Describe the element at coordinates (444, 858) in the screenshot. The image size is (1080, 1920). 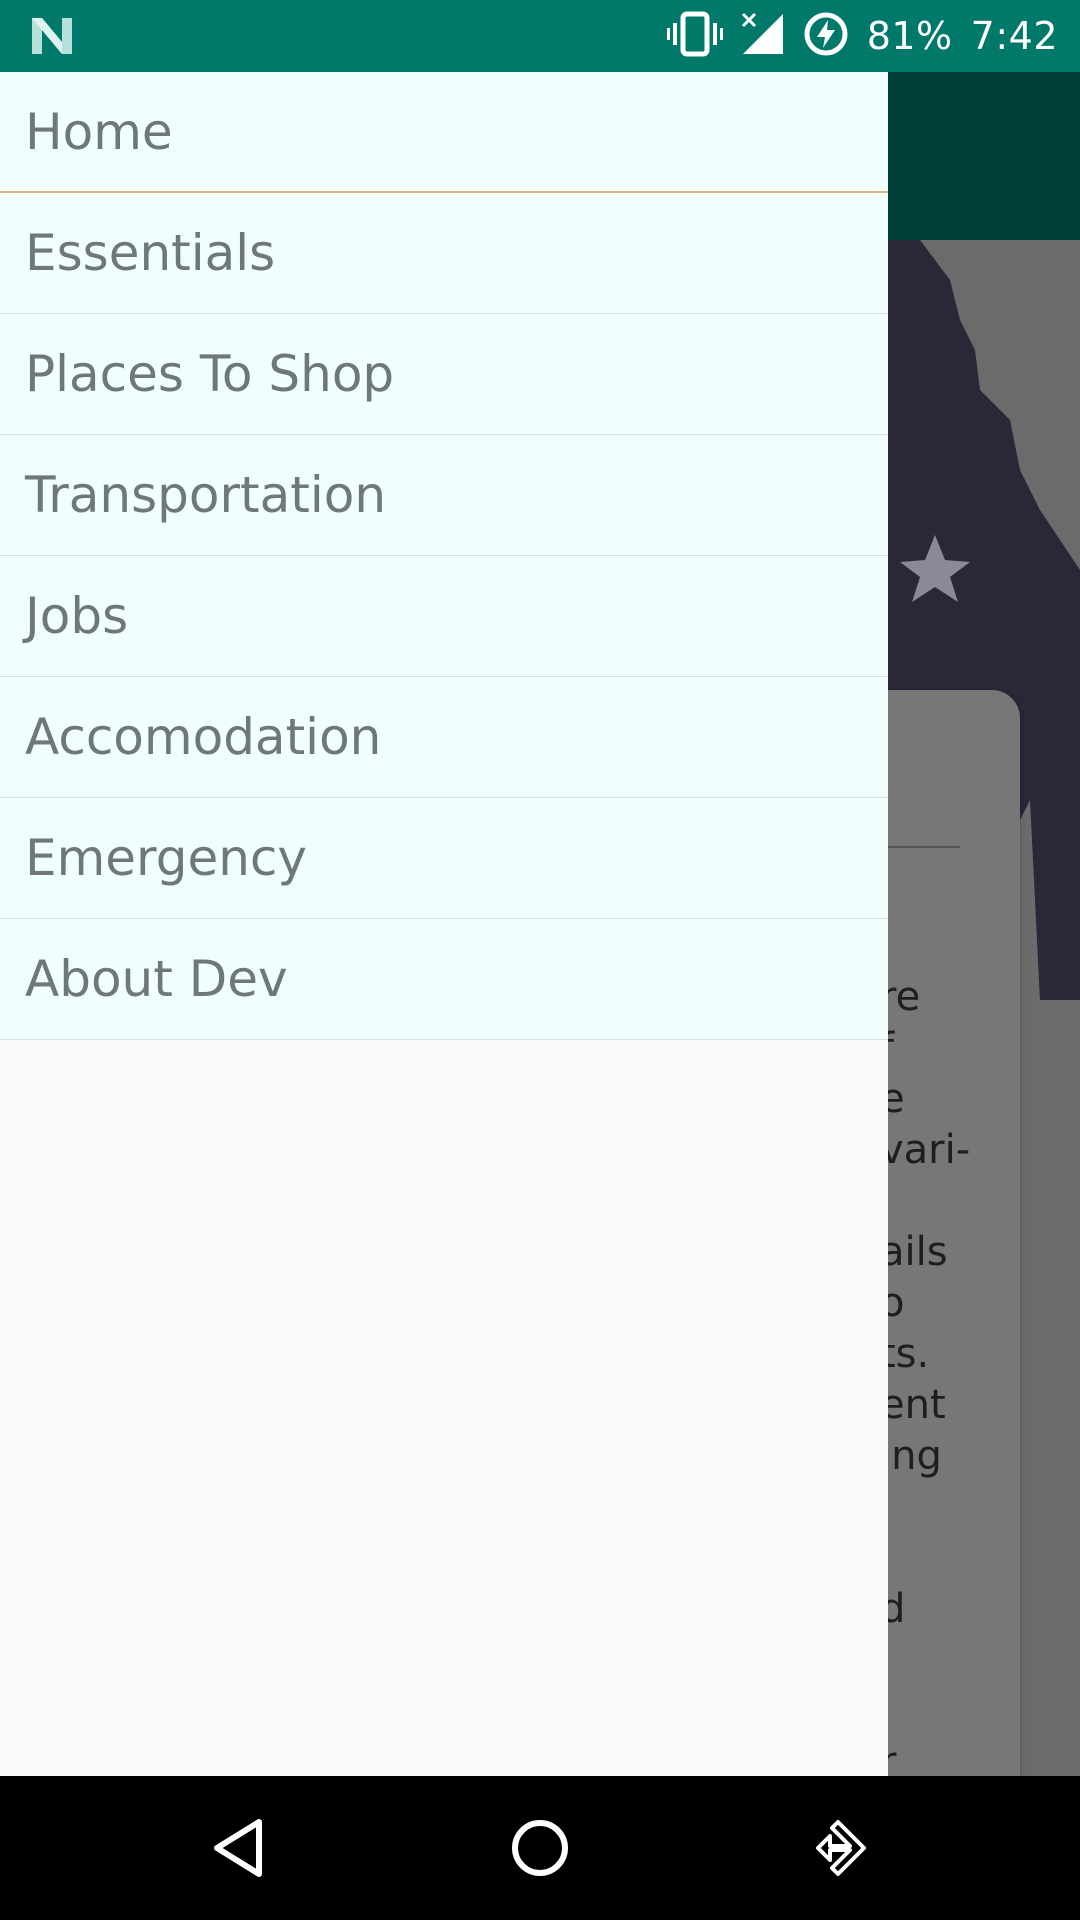
I see `drawer-item-emergency: Emergency` at that location.